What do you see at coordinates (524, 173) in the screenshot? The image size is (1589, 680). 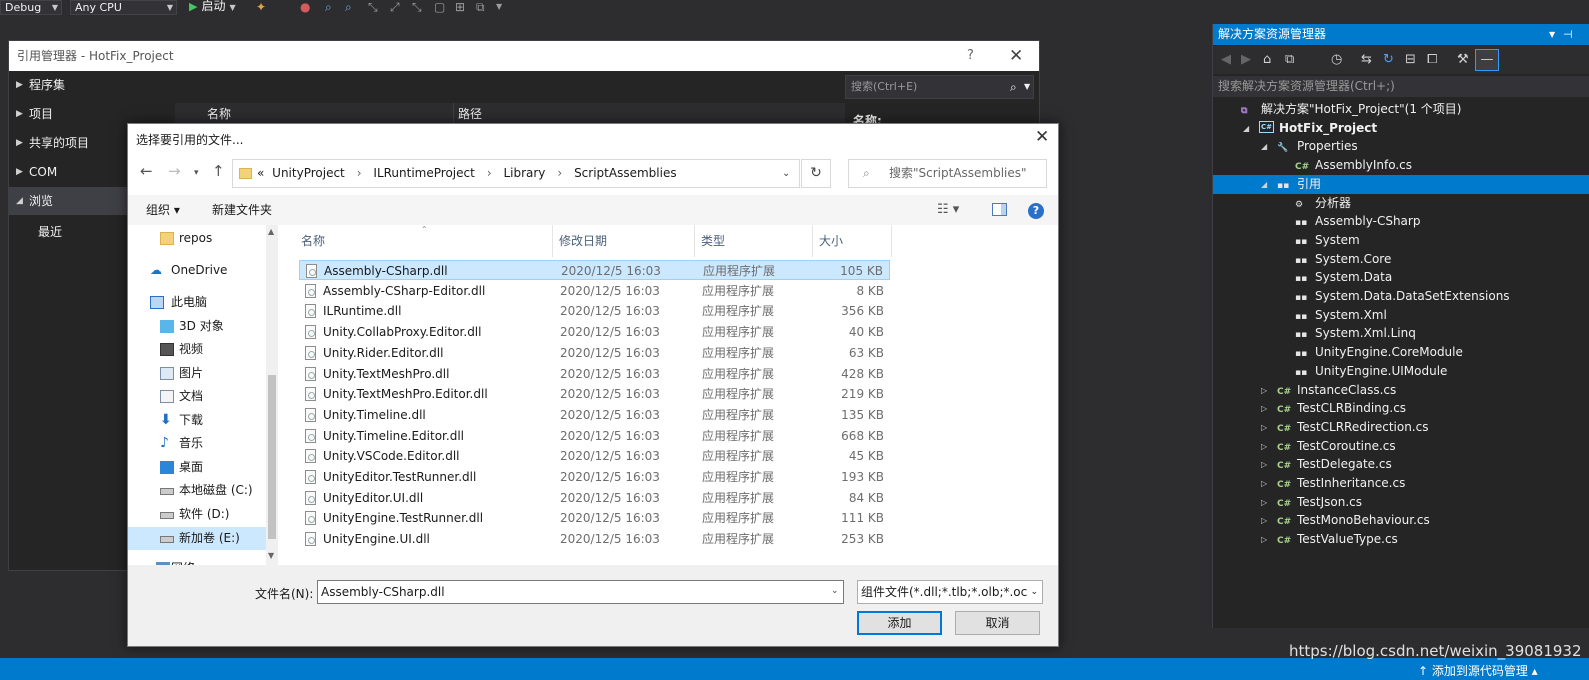 I see `breadcrumb-item: Library` at bounding box center [524, 173].